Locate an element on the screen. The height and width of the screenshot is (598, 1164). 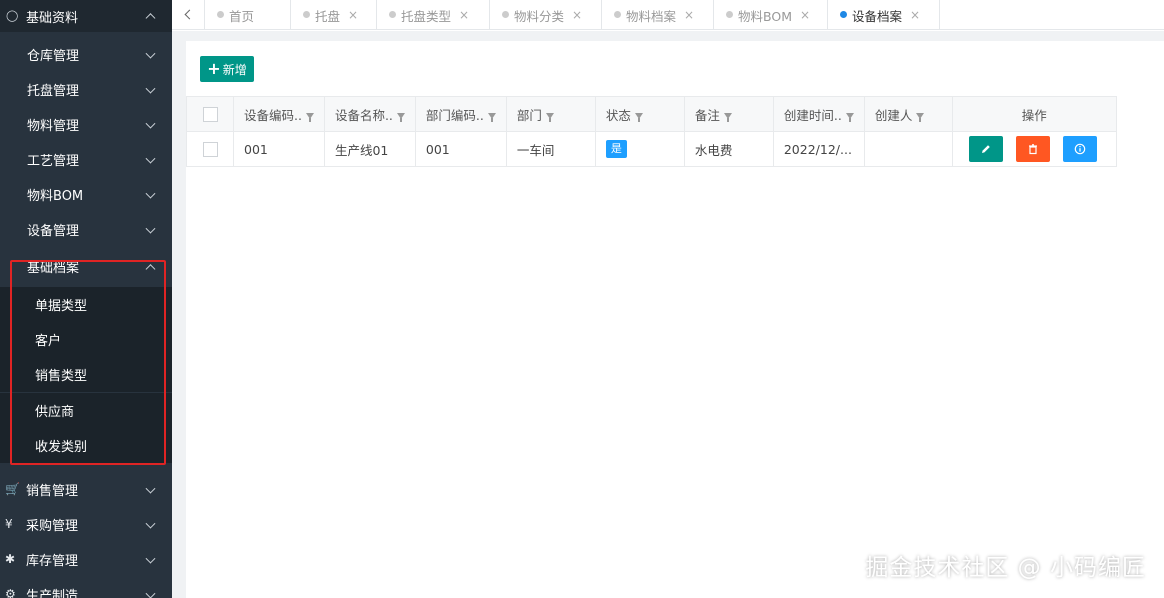
tab-label: 首页 is located at coordinates (242, 16).